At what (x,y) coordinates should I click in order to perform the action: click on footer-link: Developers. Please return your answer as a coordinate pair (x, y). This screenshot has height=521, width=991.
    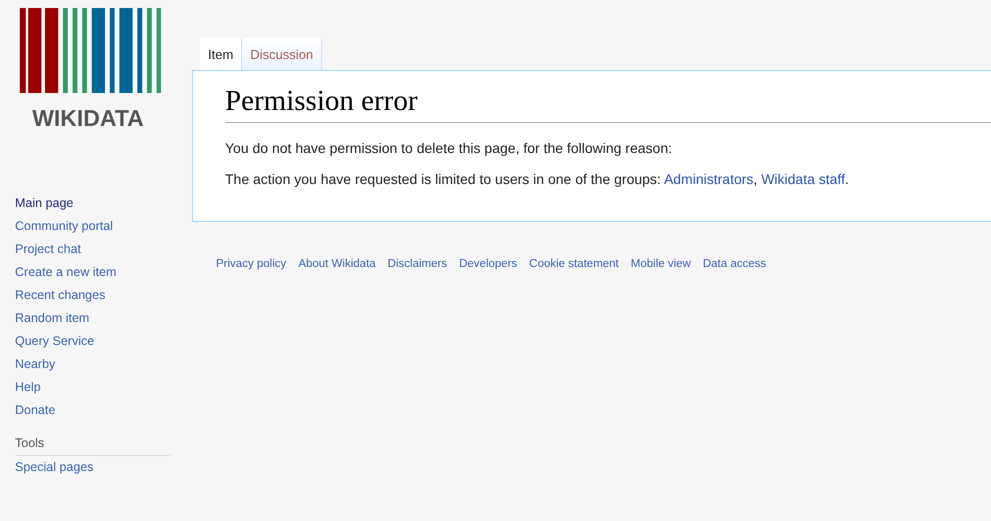
    Looking at the image, I should click on (488, 264).